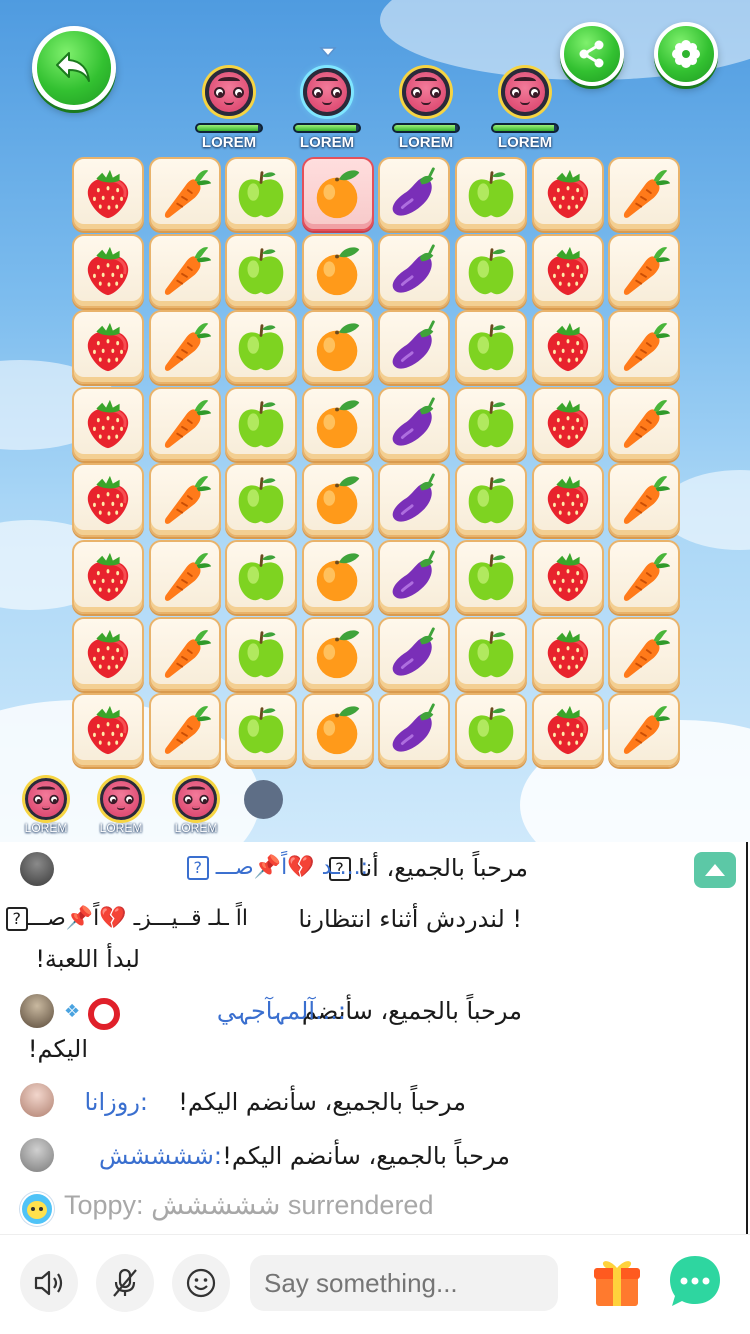 Image resolution: width=750 pixels, height=1334 pixels. Describe the element at coordinates (201, 1283) in the screenshot. I see `emoji-button` at that location.